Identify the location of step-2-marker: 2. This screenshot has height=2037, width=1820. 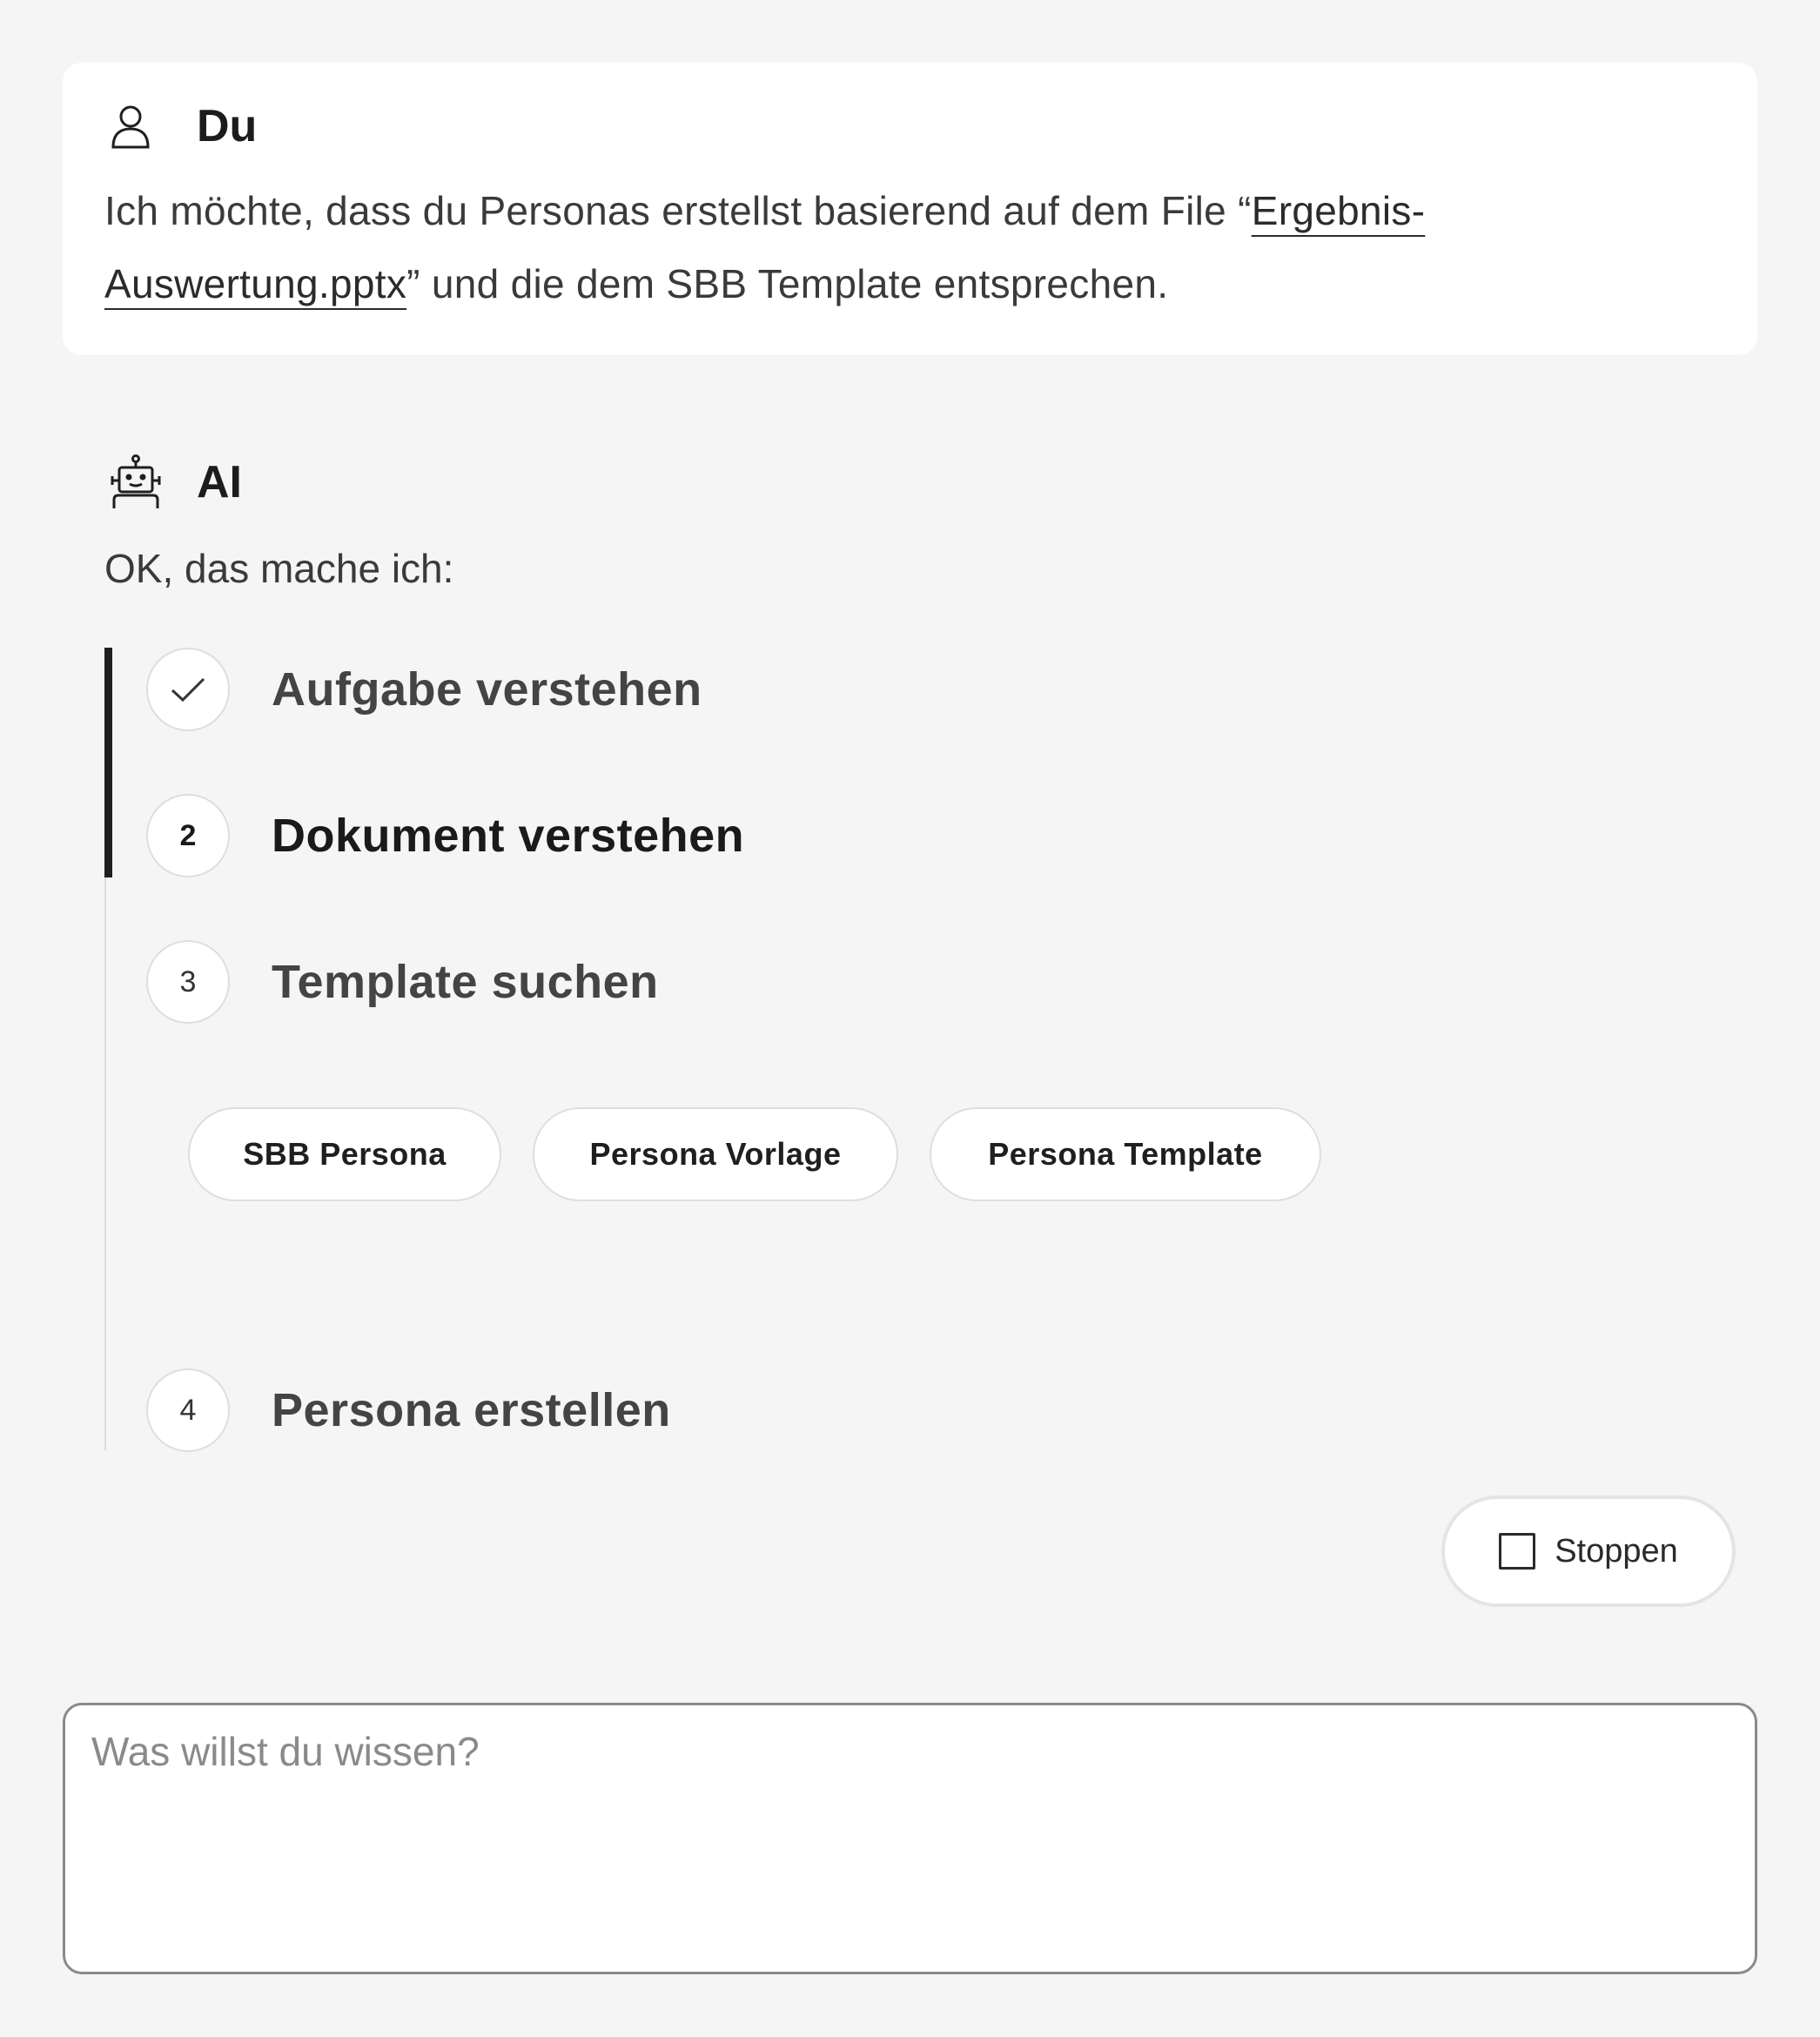
(188, 835).